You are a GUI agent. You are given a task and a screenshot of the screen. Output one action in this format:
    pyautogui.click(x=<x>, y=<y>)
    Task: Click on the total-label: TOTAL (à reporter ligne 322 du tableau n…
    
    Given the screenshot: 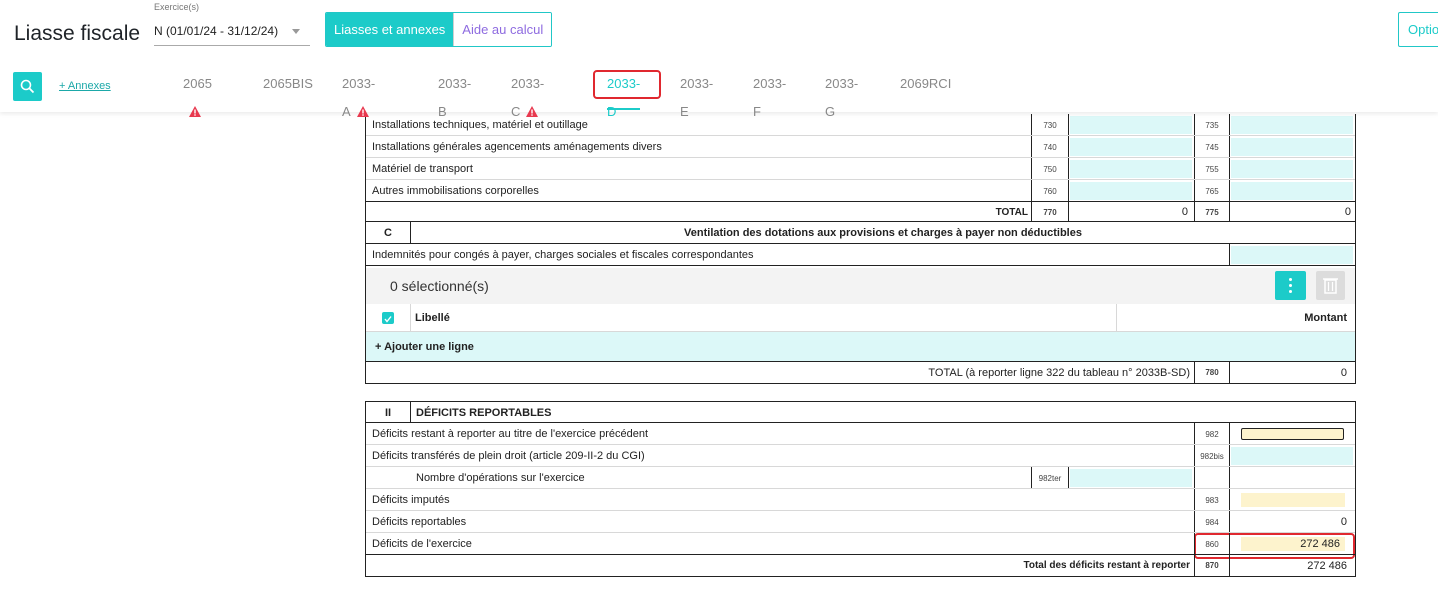 What is the action you would take?
    pyautogui.click(x=1059, y=372)
    